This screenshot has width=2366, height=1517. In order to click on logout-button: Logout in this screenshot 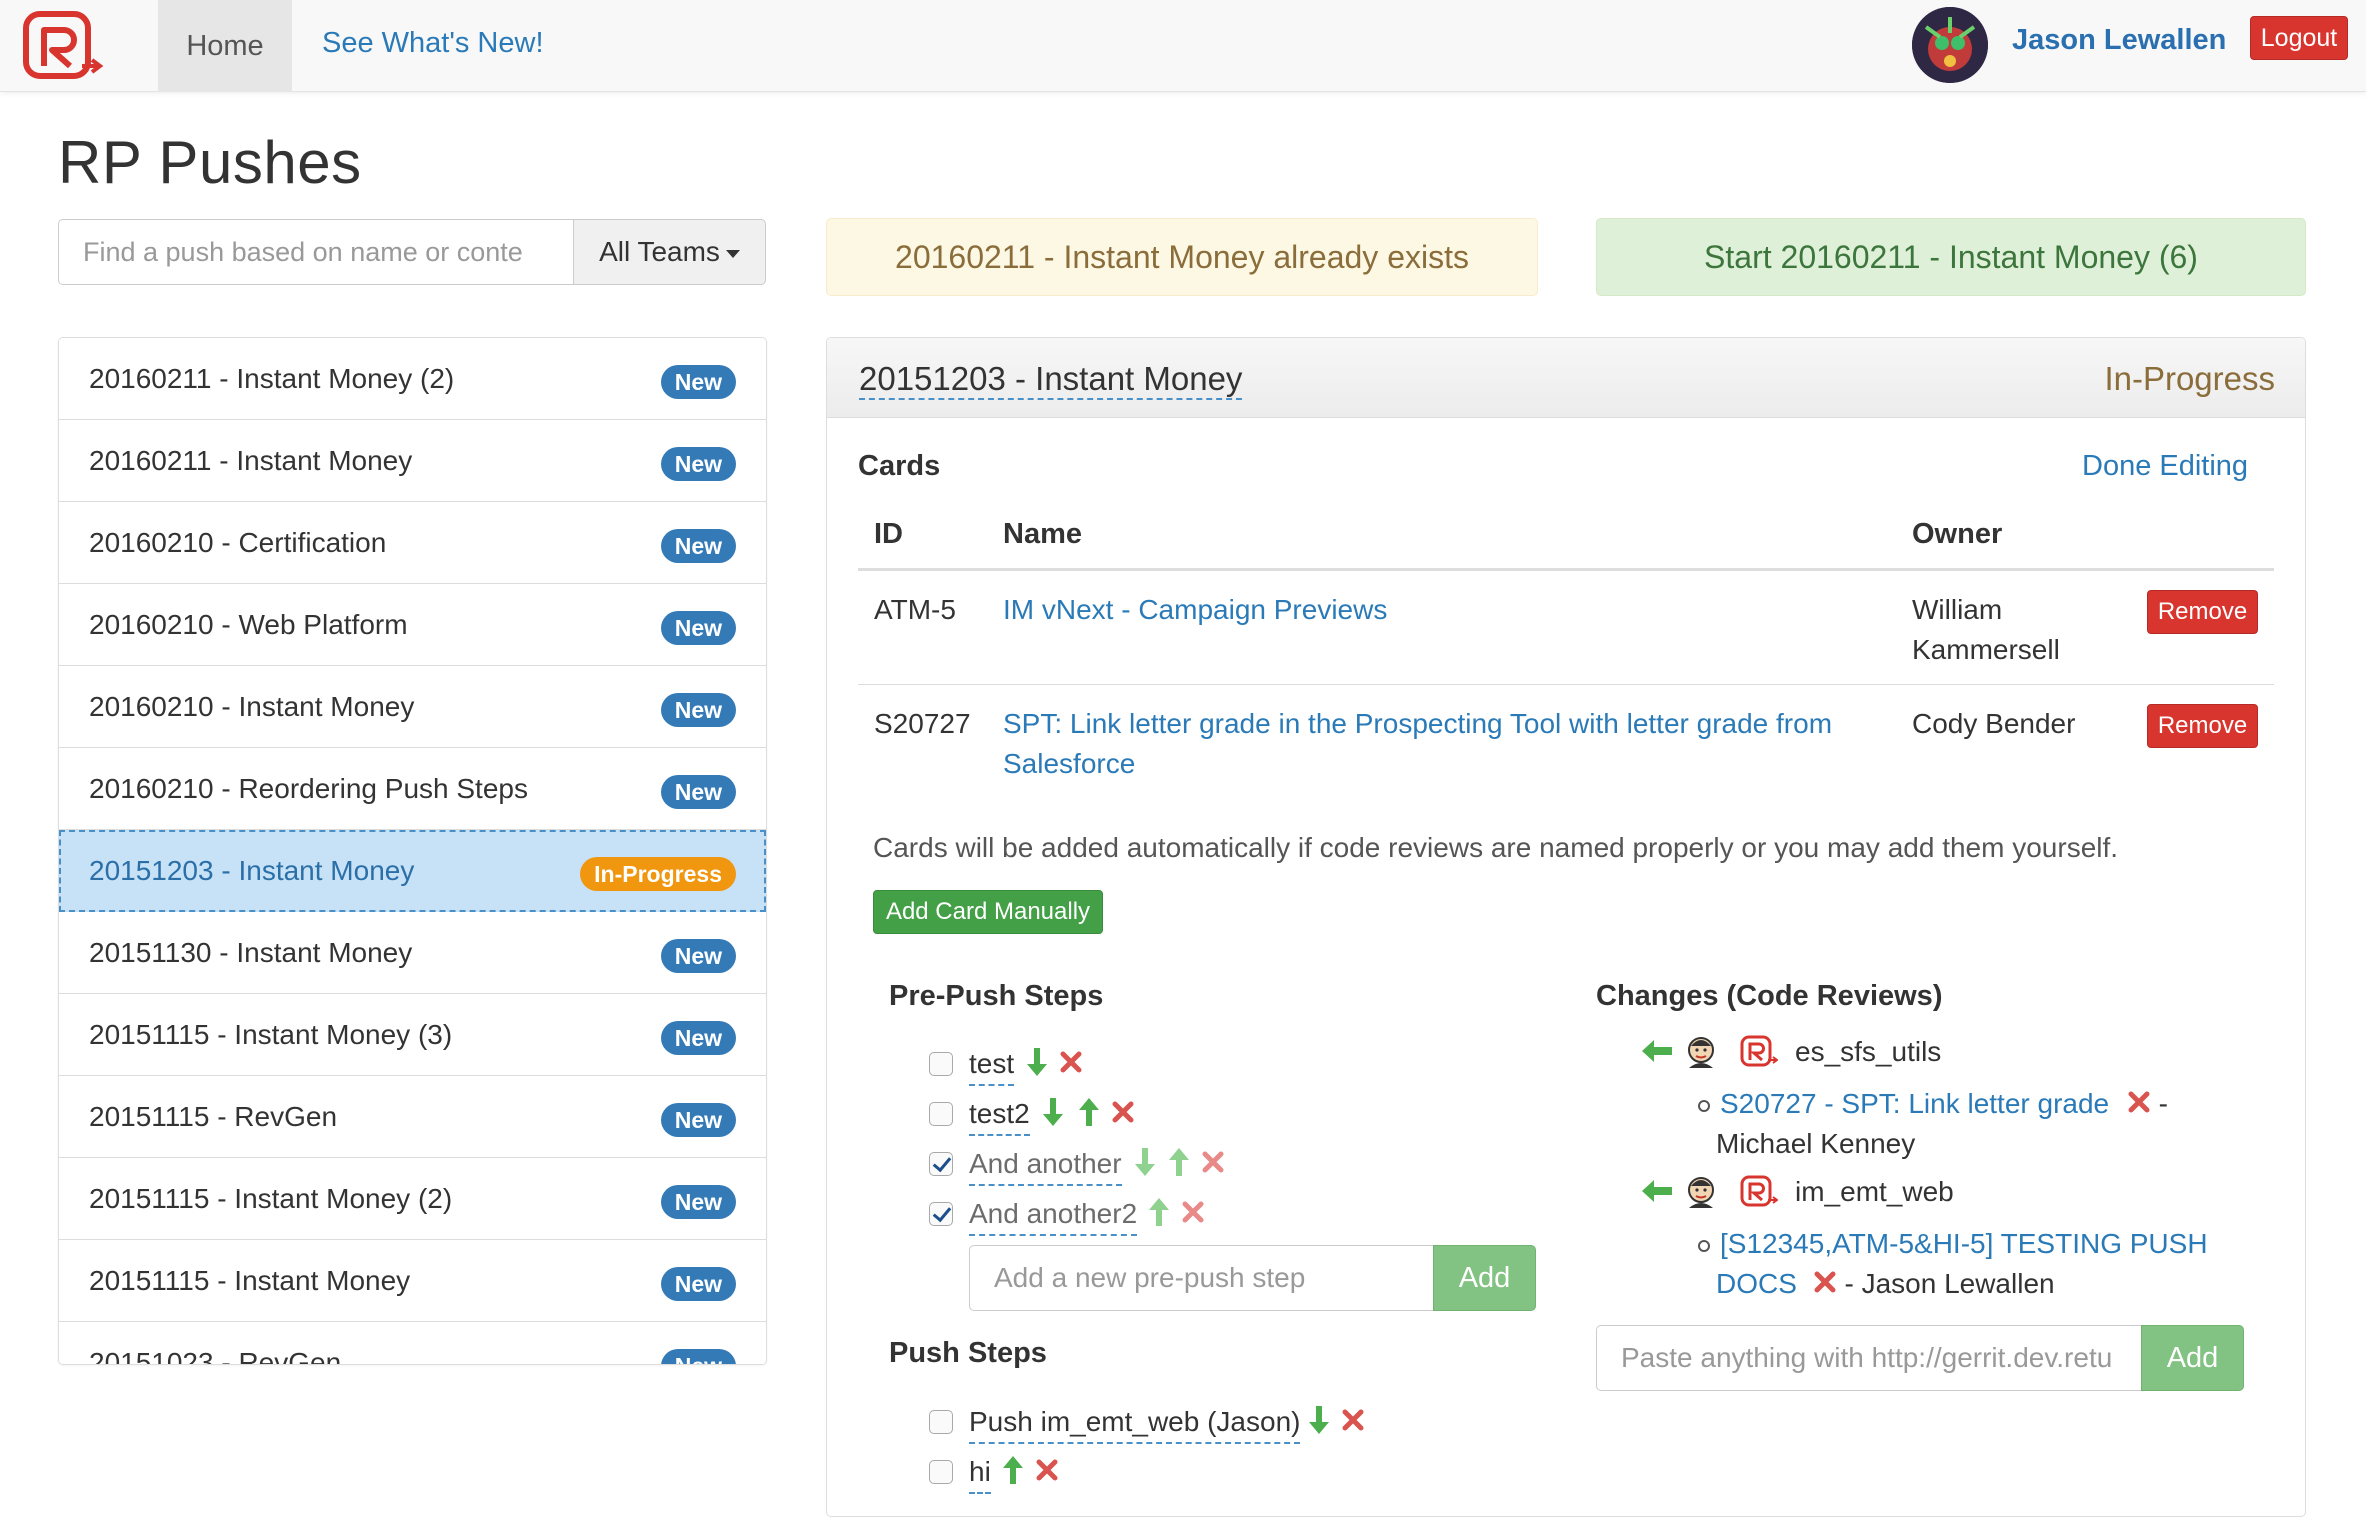, I will do `click(2299, 38)`.